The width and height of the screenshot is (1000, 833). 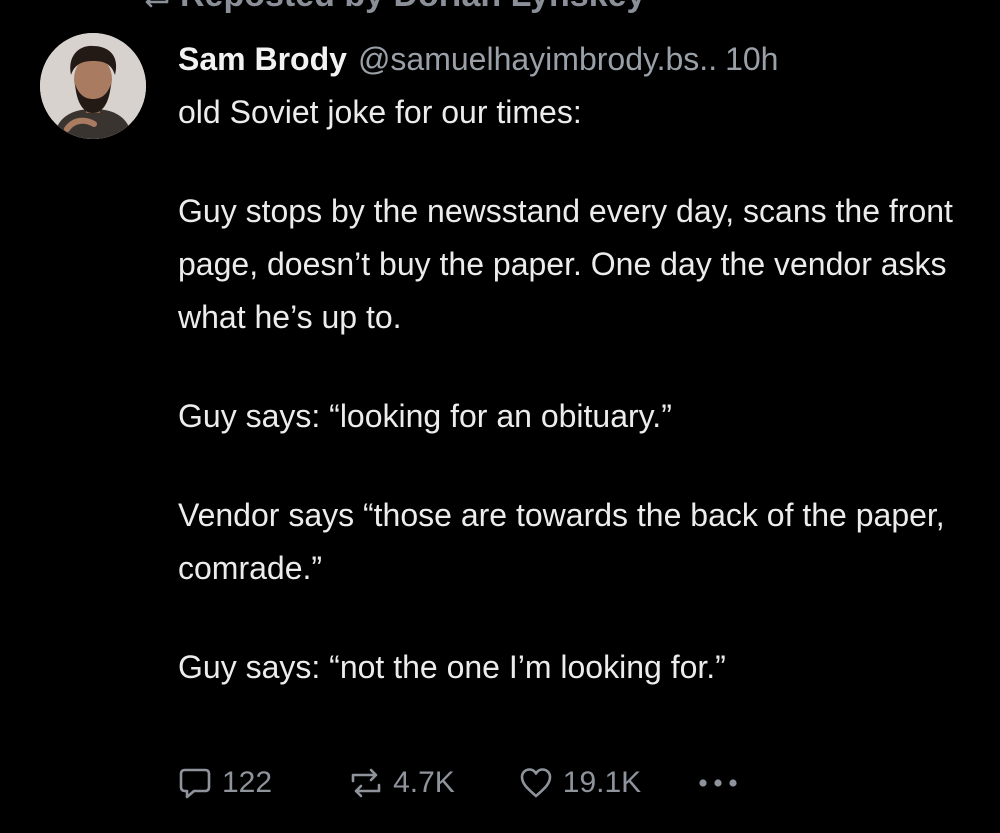 What do you see at coordinates (425, 416) in the screenshot?
I see `post-paragraph: Guy says: “looking for an obituary.”` at bounding box center [425, 416].